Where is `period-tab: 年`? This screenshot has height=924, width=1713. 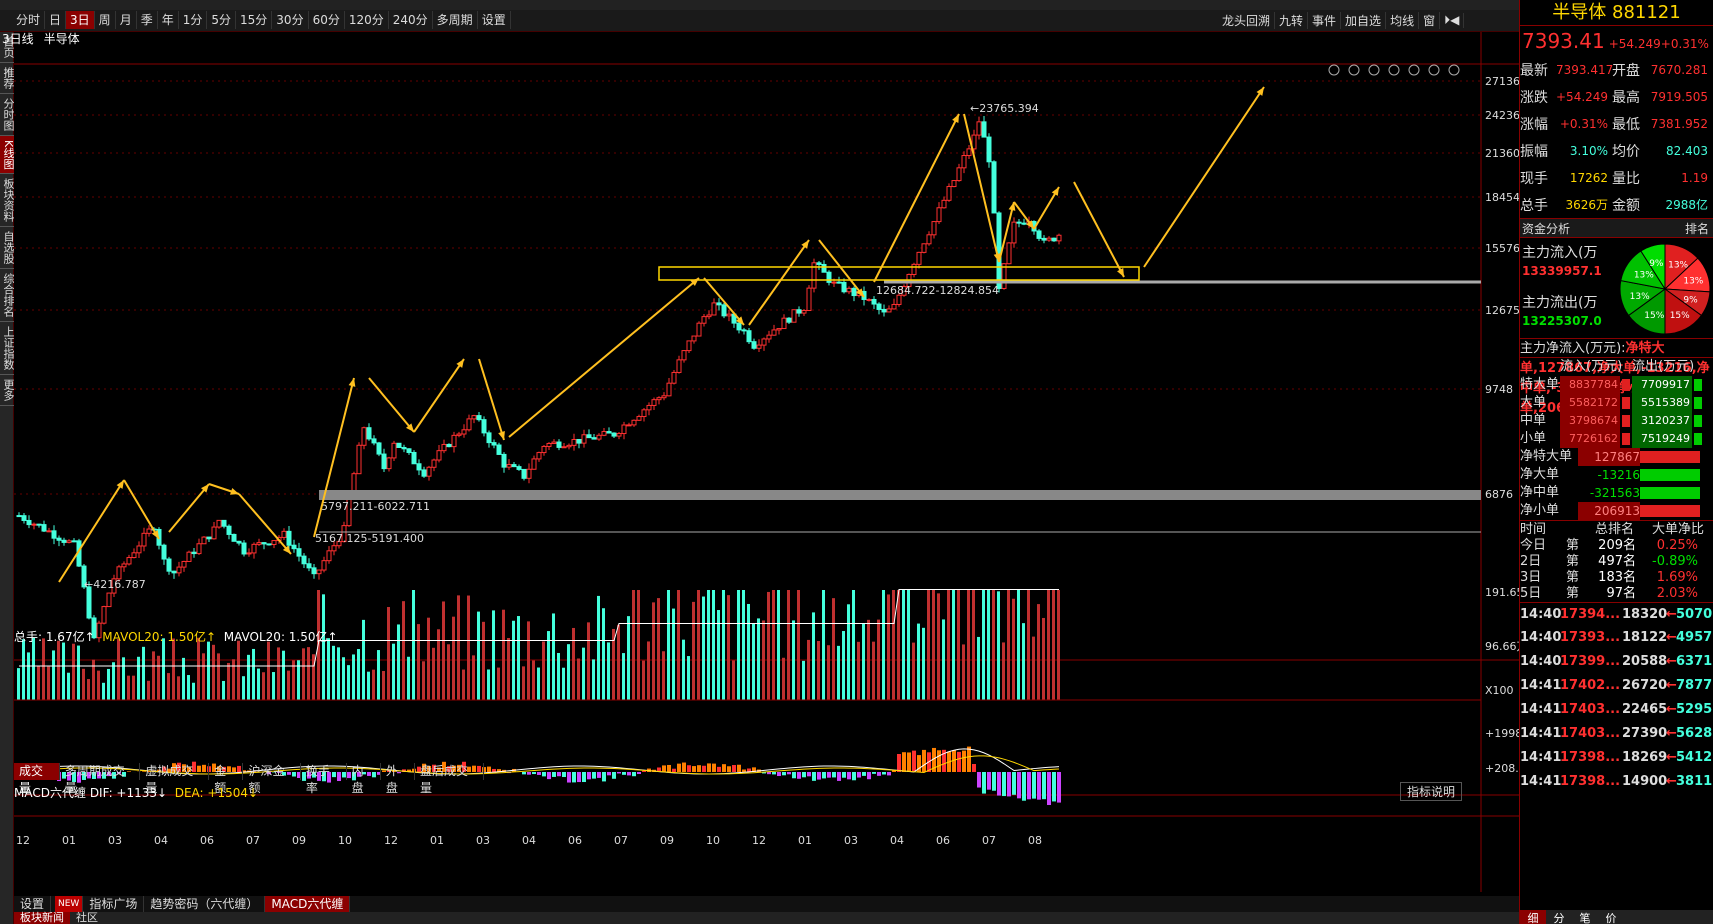
period-tab: 年 is located at coordinates (168, 20).